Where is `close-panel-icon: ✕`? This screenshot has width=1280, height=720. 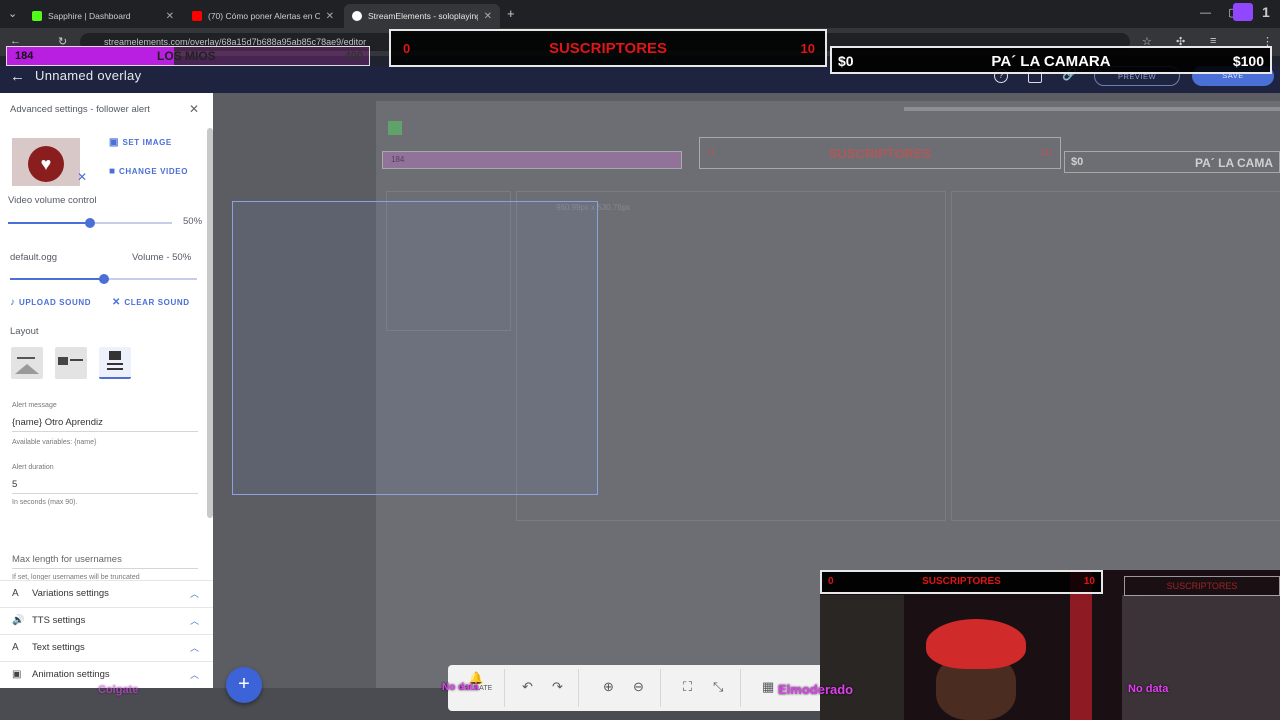 close-panel-icon: ✕ is located at coordinates (194, 109).